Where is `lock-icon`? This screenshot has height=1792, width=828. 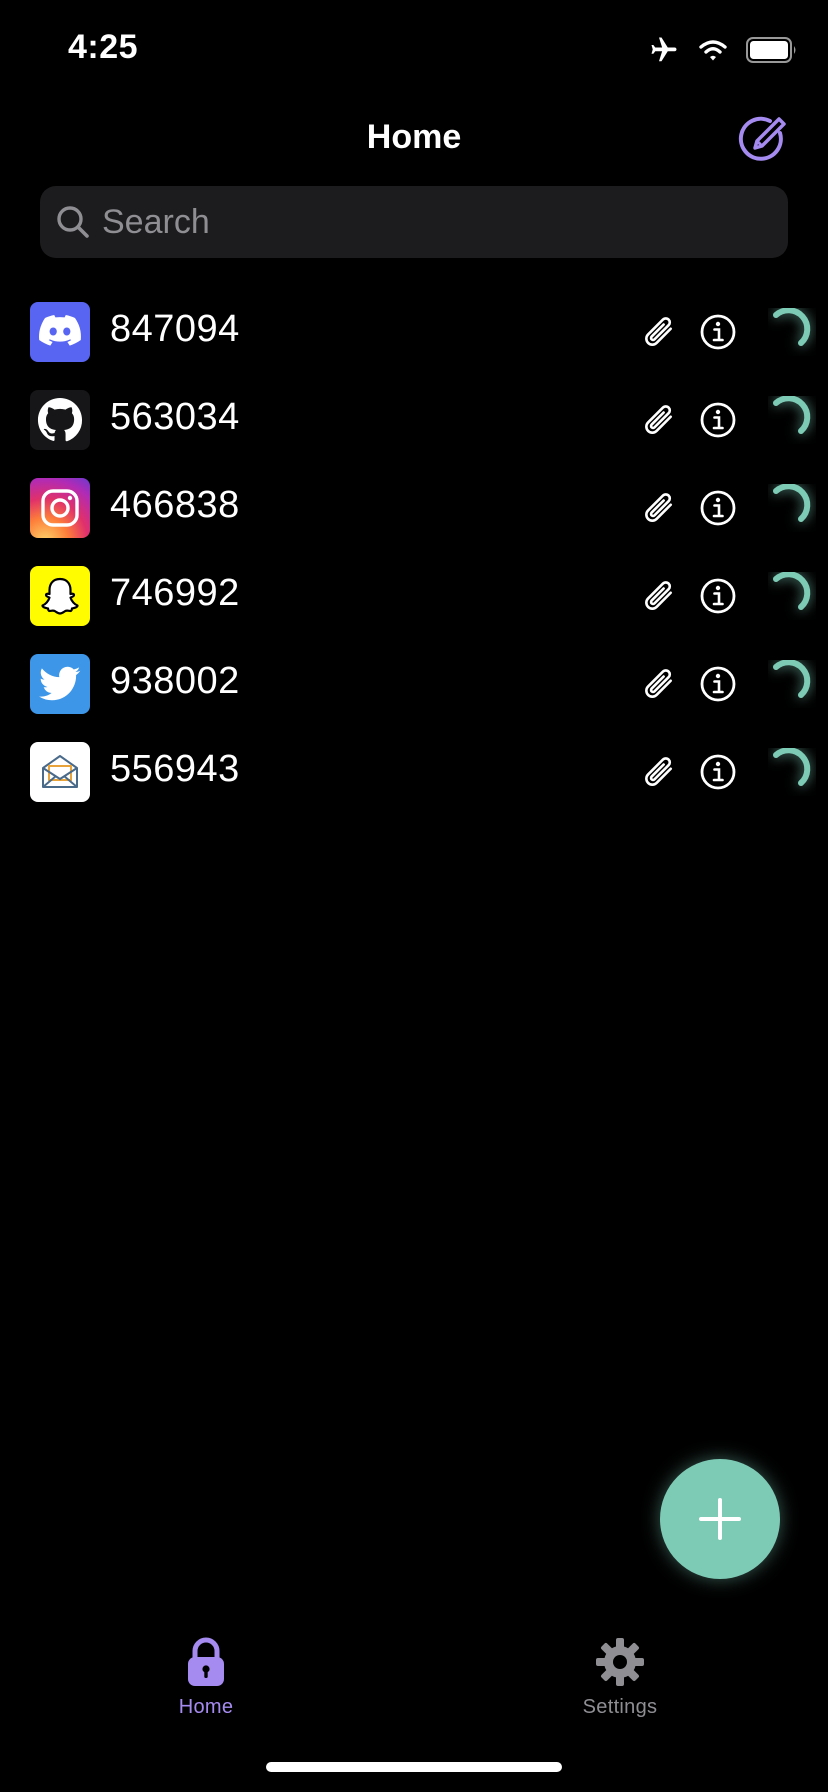
lock-icon is located at coordinates (206, 1661).